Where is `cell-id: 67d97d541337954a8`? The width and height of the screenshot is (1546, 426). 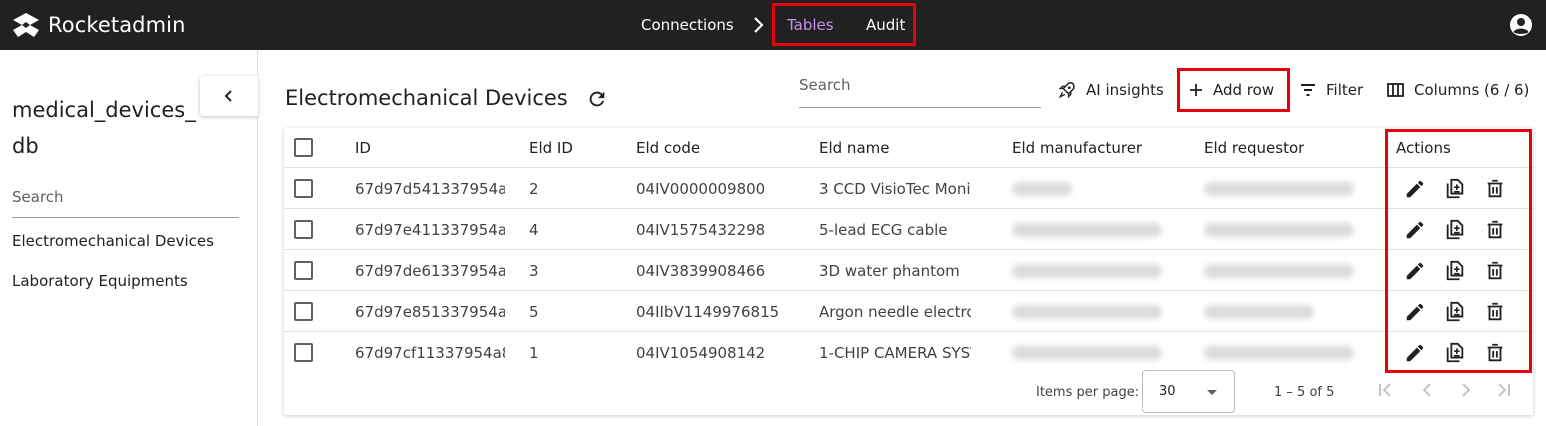 cell-id: 67d97d541337954a8 is located at coordinates (430, 189).